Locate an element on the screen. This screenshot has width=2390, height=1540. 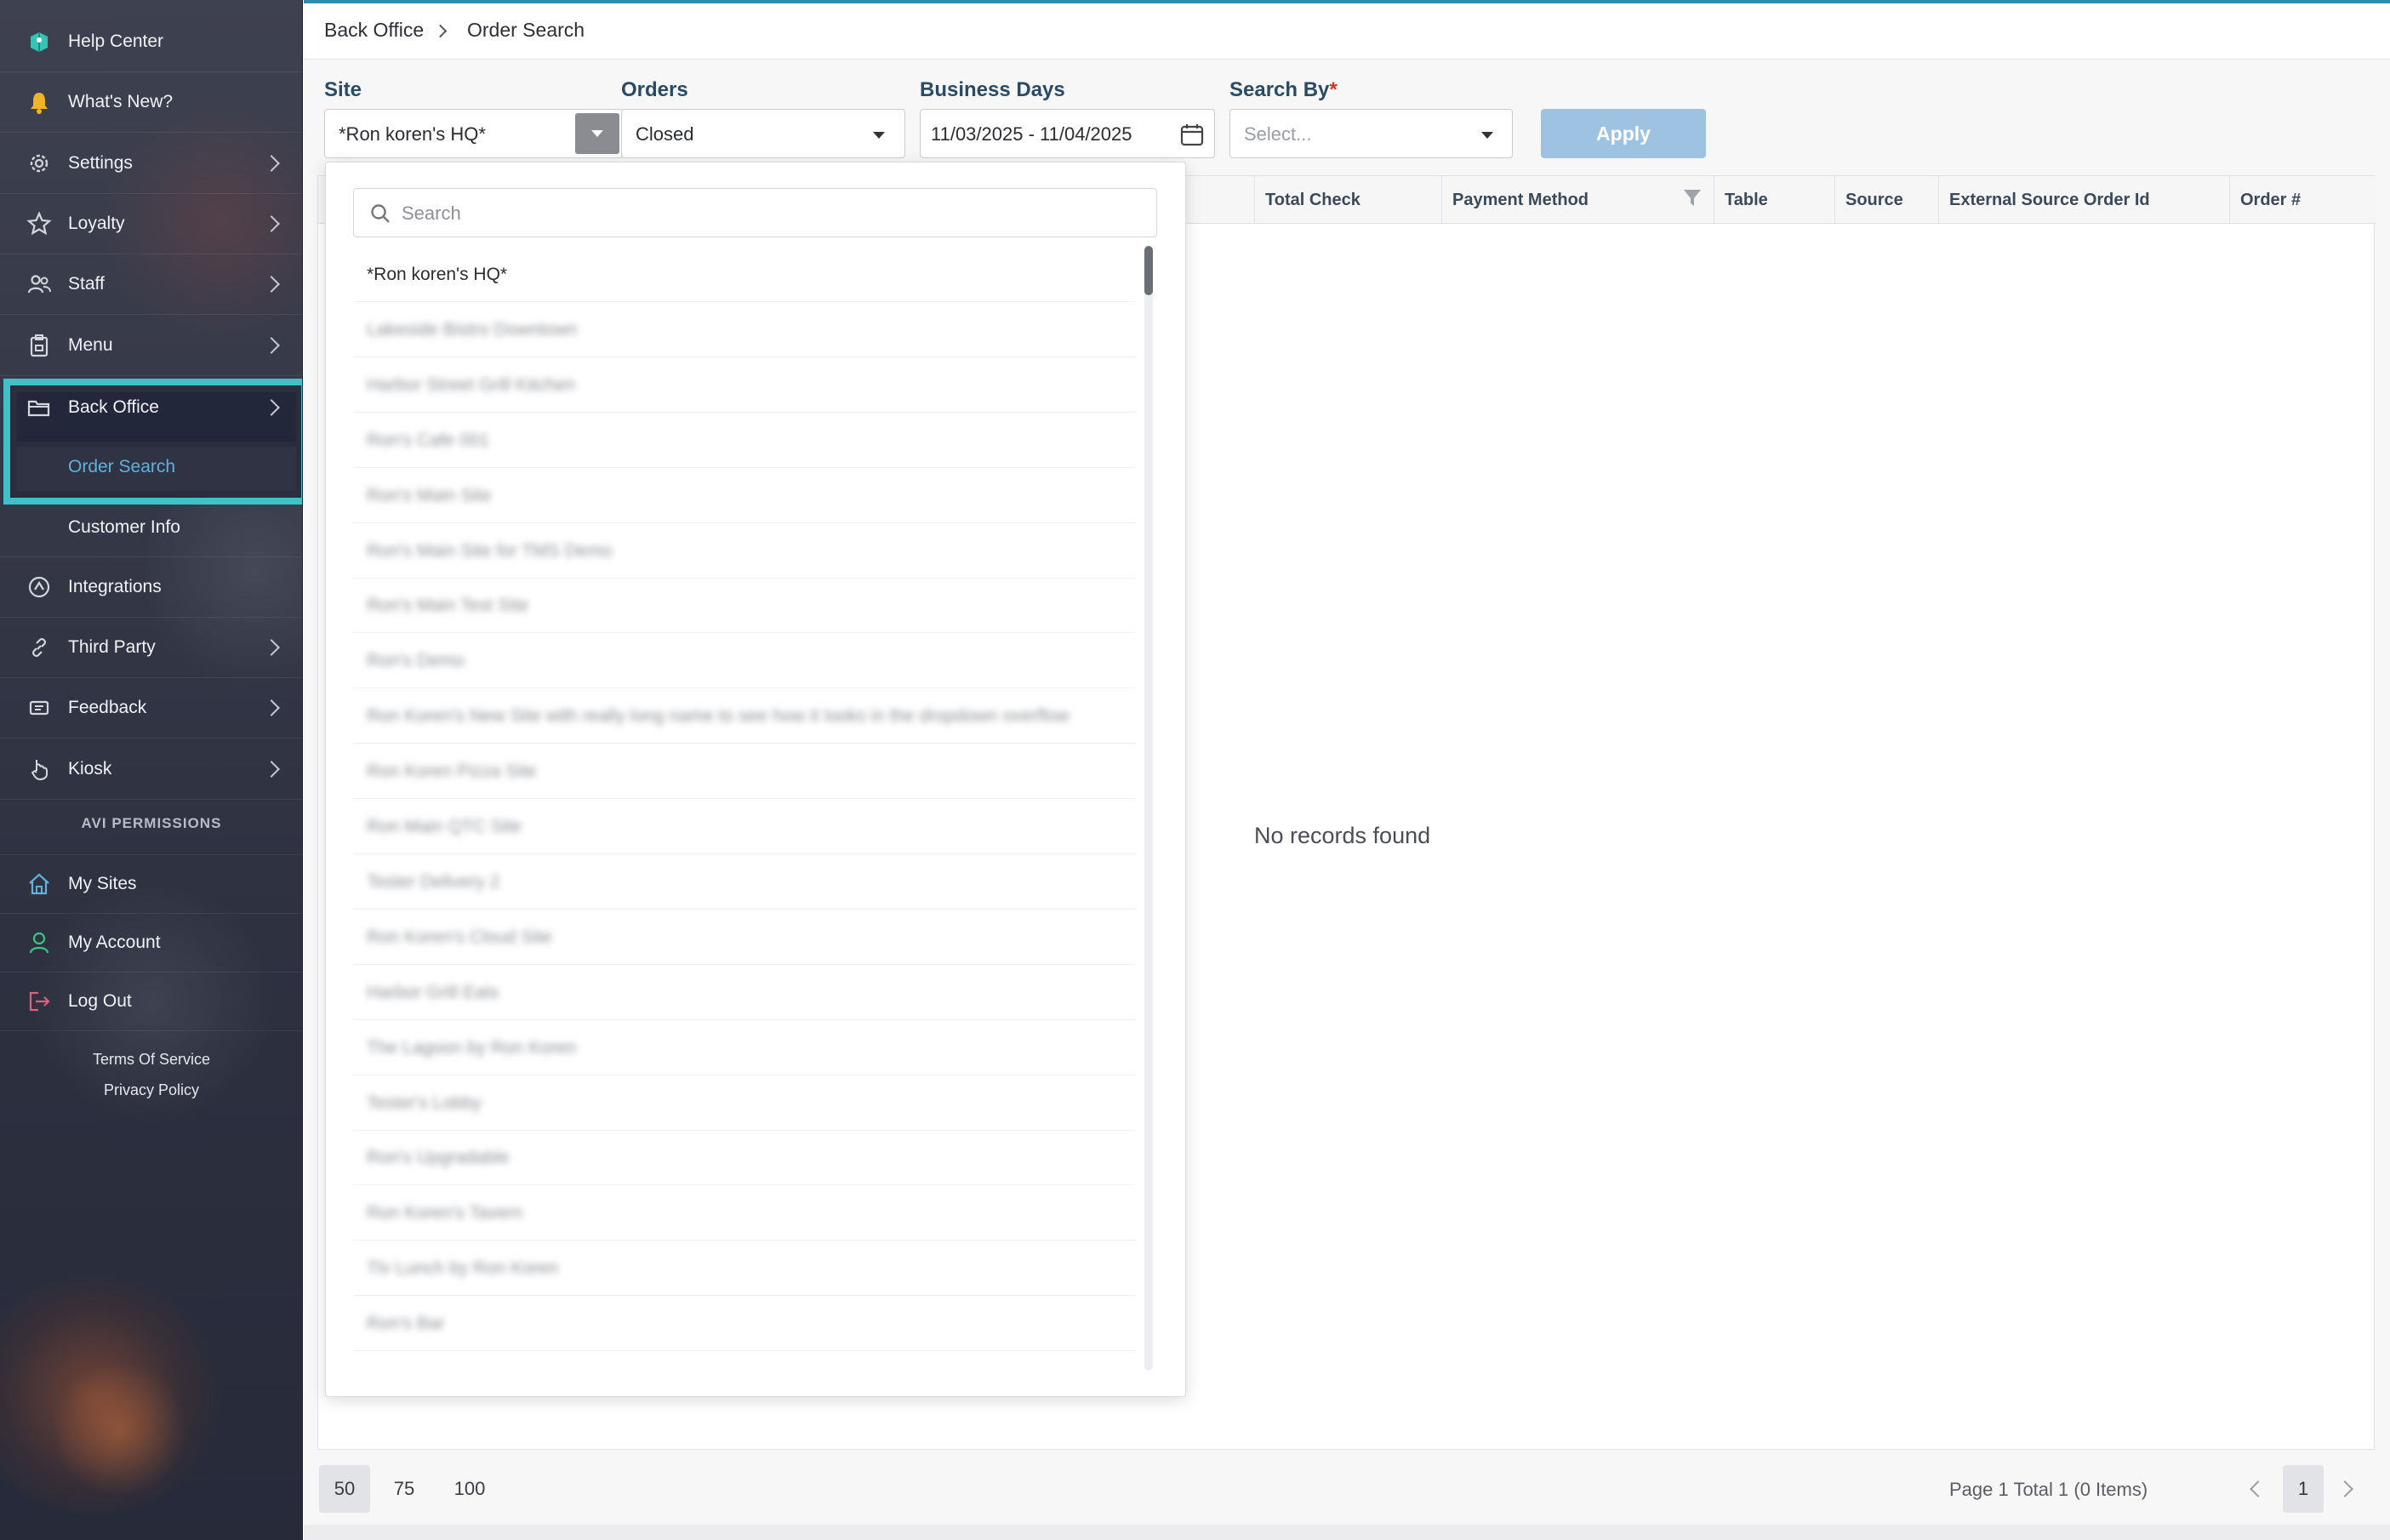
sidebar-item-log-out: Log Out is located at coordinates (151, 1001).